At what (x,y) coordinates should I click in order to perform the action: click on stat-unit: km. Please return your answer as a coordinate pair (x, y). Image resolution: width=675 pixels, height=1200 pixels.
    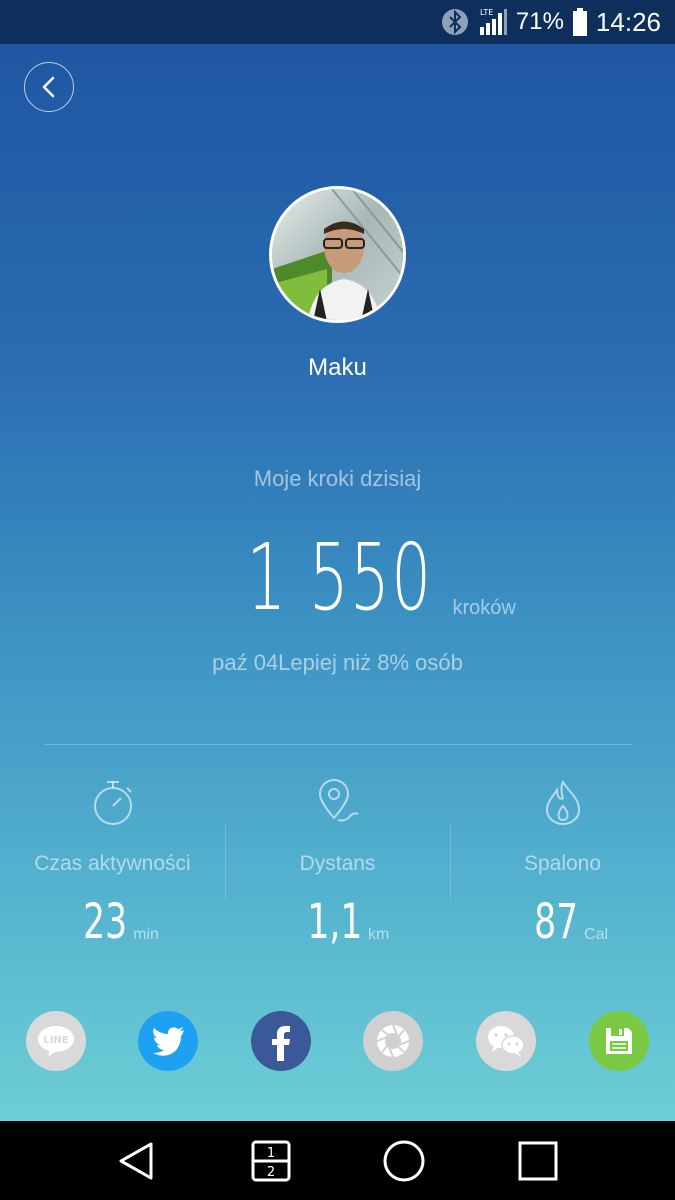
    Looking at the image, I should click on (379, 934).